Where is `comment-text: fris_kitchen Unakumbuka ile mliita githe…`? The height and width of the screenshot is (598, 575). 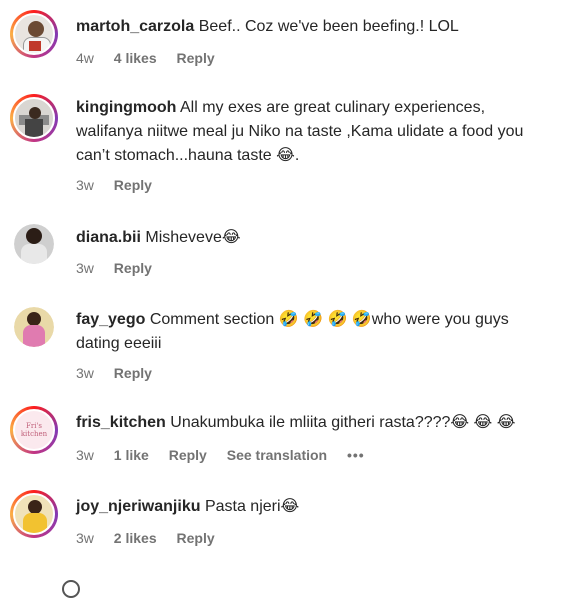 comment-text: fris_kitchen Unakumbuka ile mliita githe… is located at coordinates (316, 423).